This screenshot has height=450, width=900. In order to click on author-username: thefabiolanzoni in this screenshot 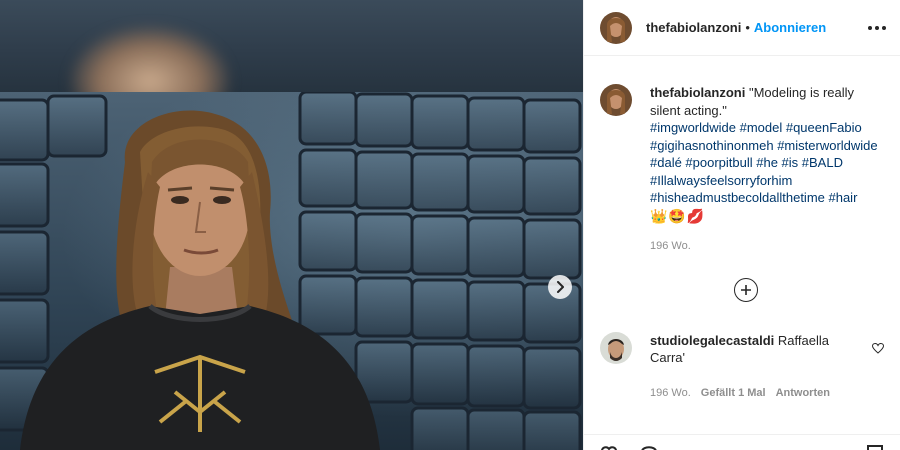, I will do `click(693, 27)`.